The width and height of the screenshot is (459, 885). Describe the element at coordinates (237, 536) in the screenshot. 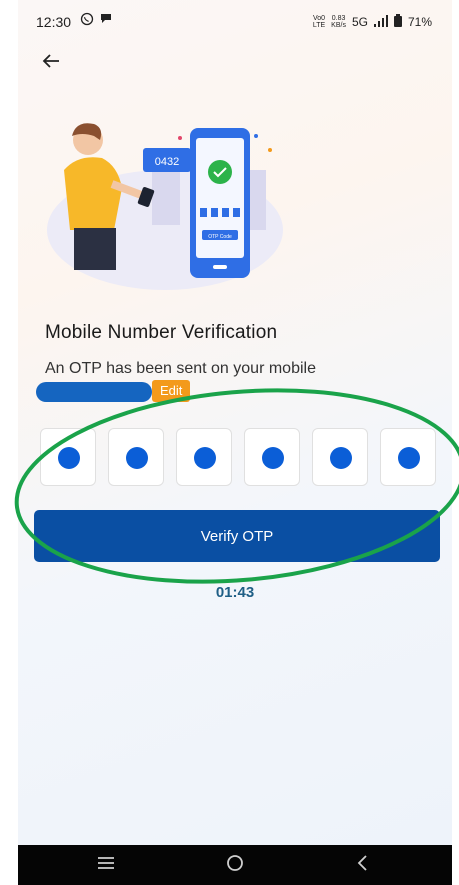

I see `verify-otp-button: Verify OTP` at that location.